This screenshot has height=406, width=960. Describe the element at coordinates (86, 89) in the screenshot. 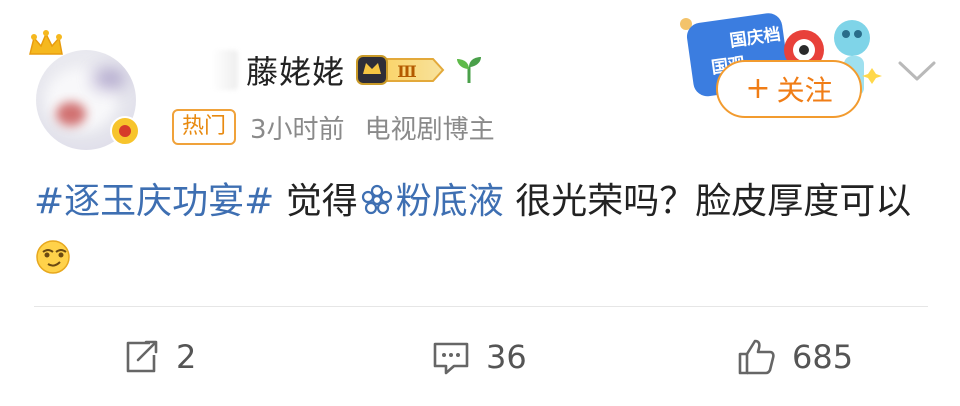

I see `avatar` at that location.